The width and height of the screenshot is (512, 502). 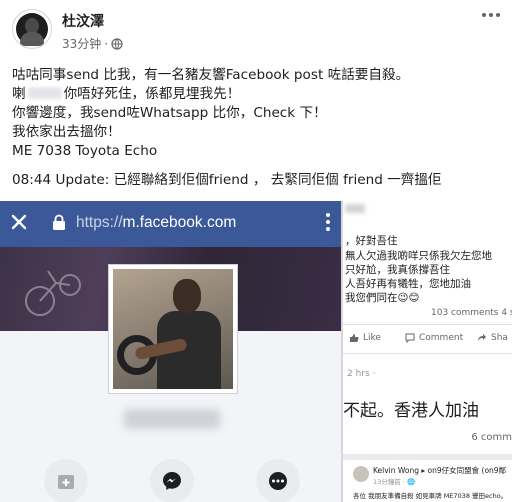 What do you see at coordinates (169, 113) in the screenshot?
I see `post-line: 你響邊度，我send咗Whatsapp 比你，Check 下！` at bounding box center [169, 113].